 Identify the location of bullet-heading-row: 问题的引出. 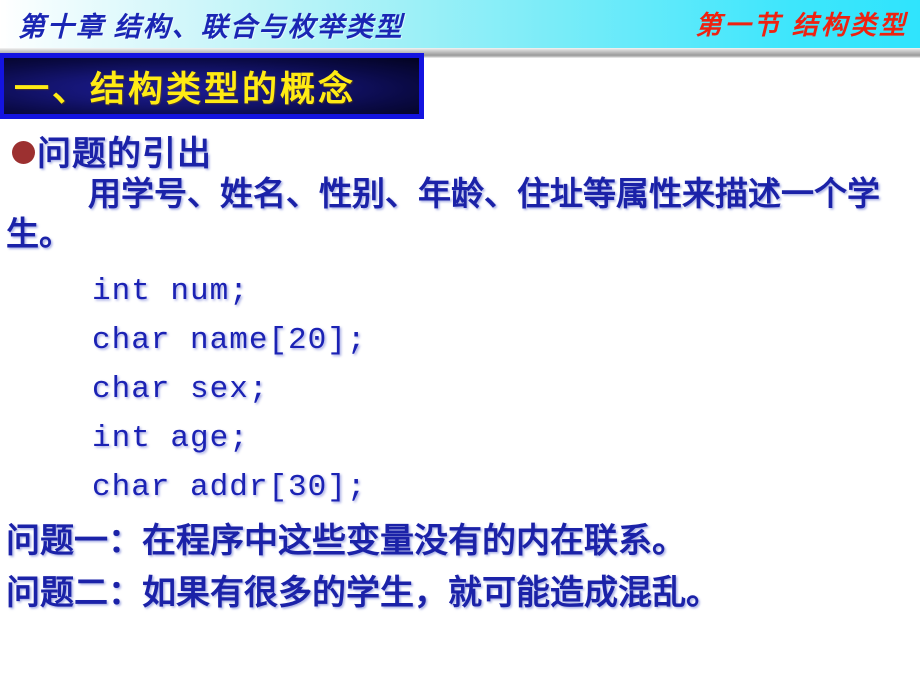
(460, 150).